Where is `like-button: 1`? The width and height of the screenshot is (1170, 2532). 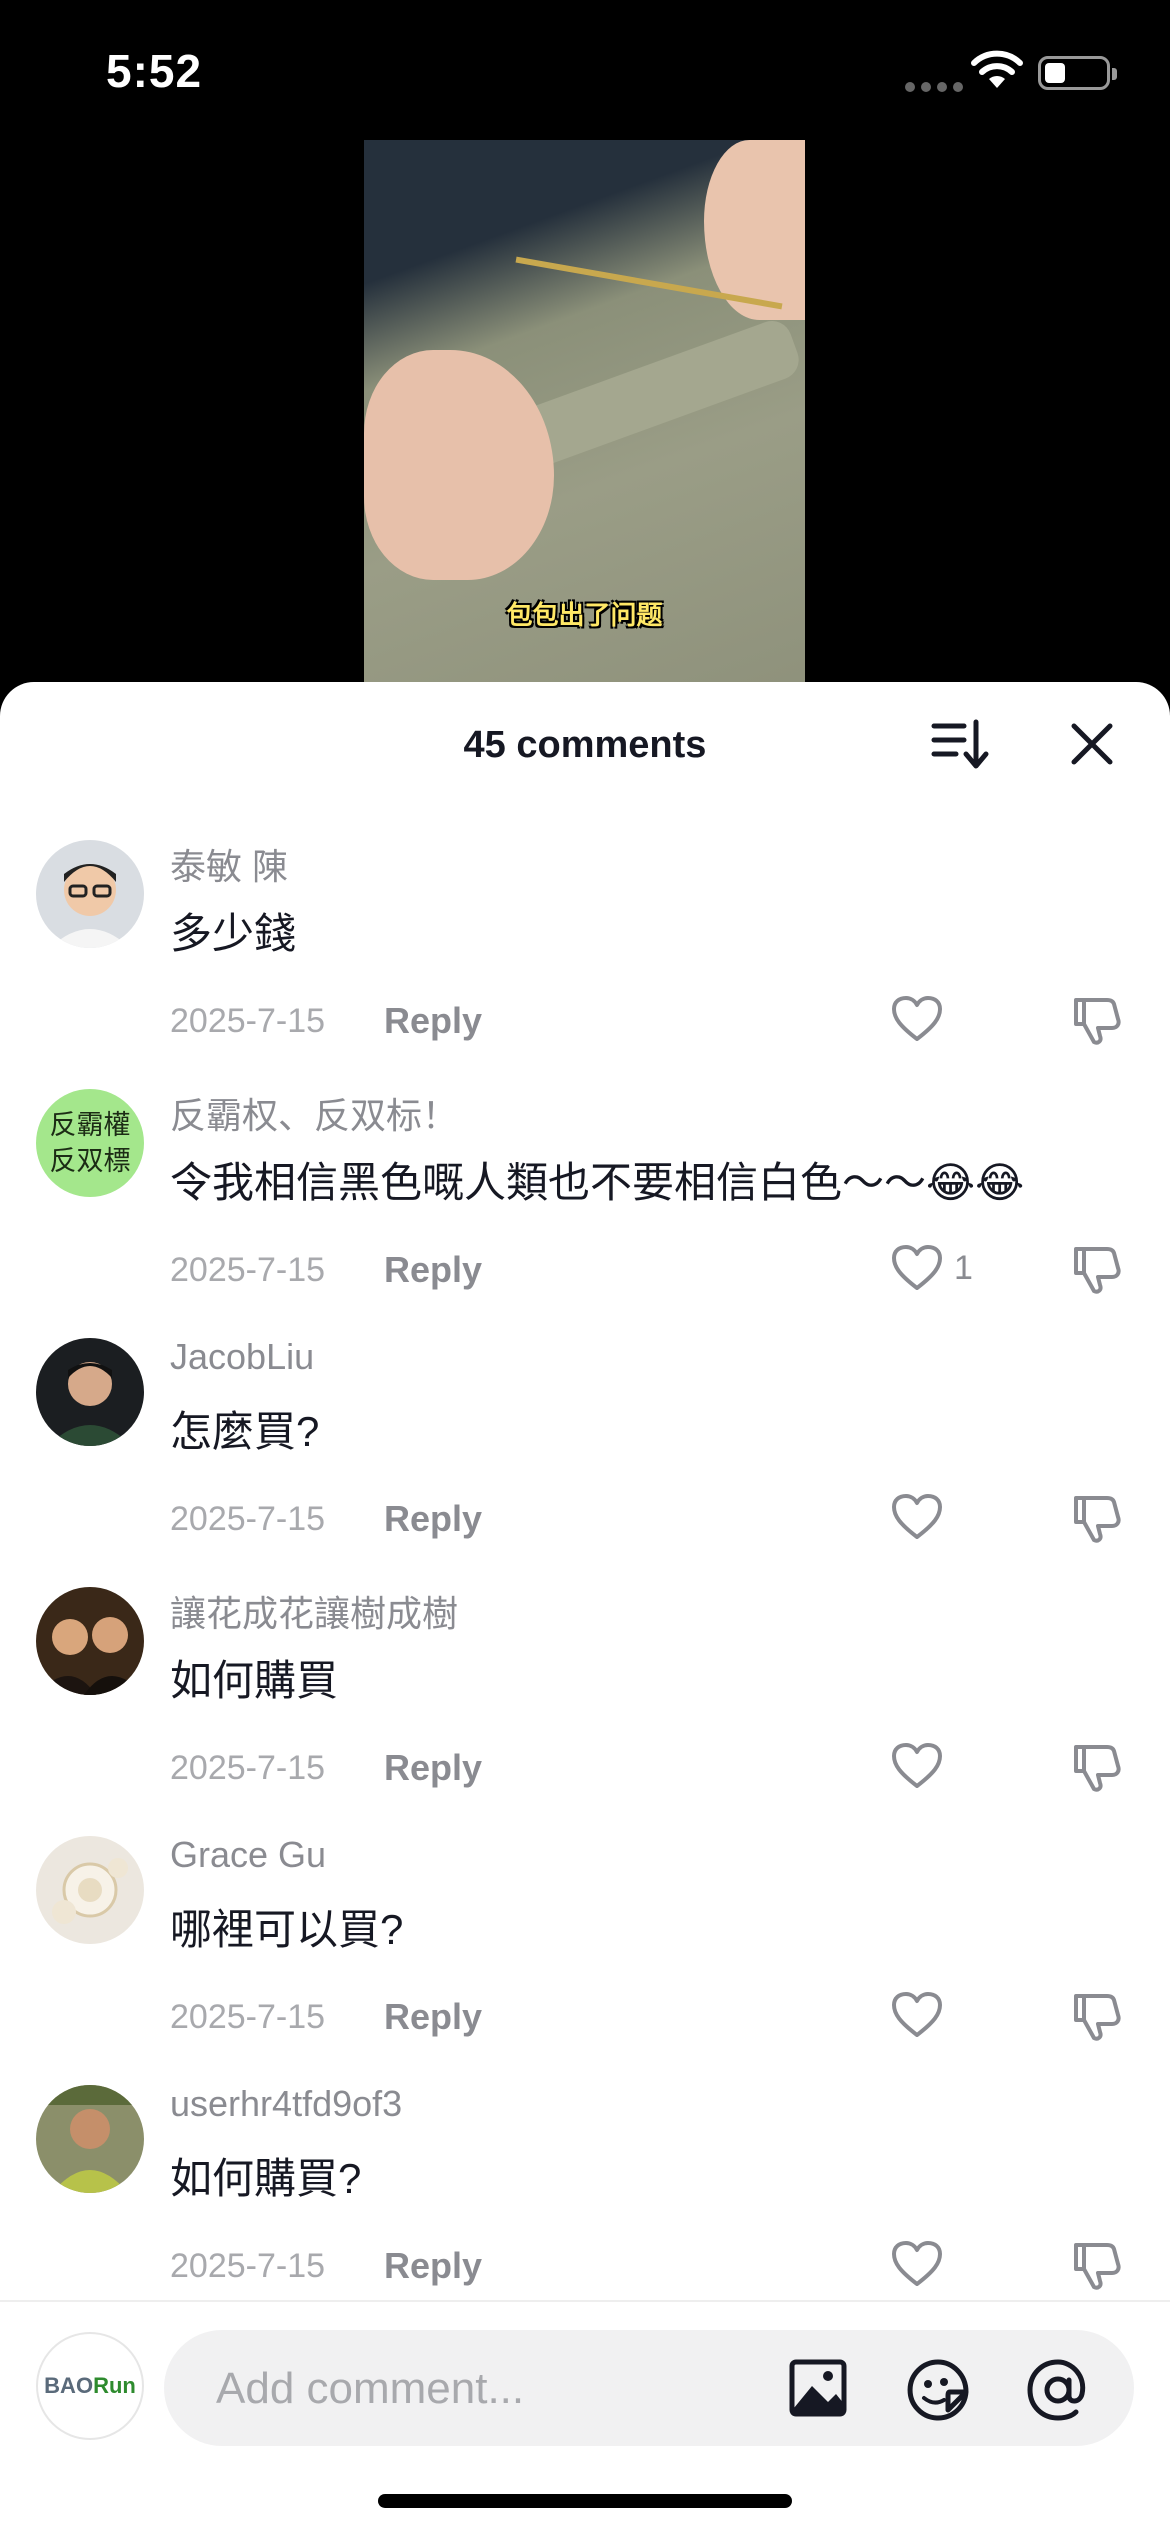
like-button: 1 is located at coordinates (931, 1268).